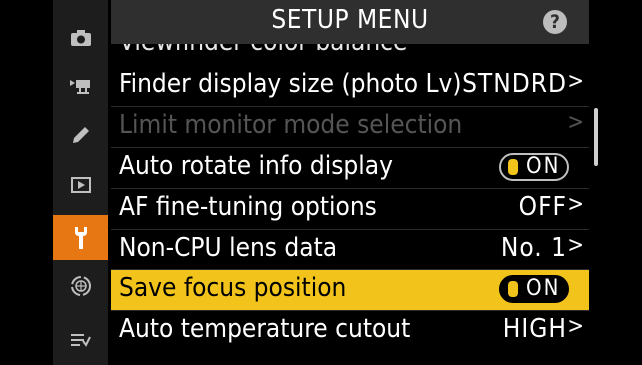 This screenshot has height=365, width=642. What do you see at coordinates (596, 137) in the screenshot?
I see `scrollbar` at bounding box center [596, 137].